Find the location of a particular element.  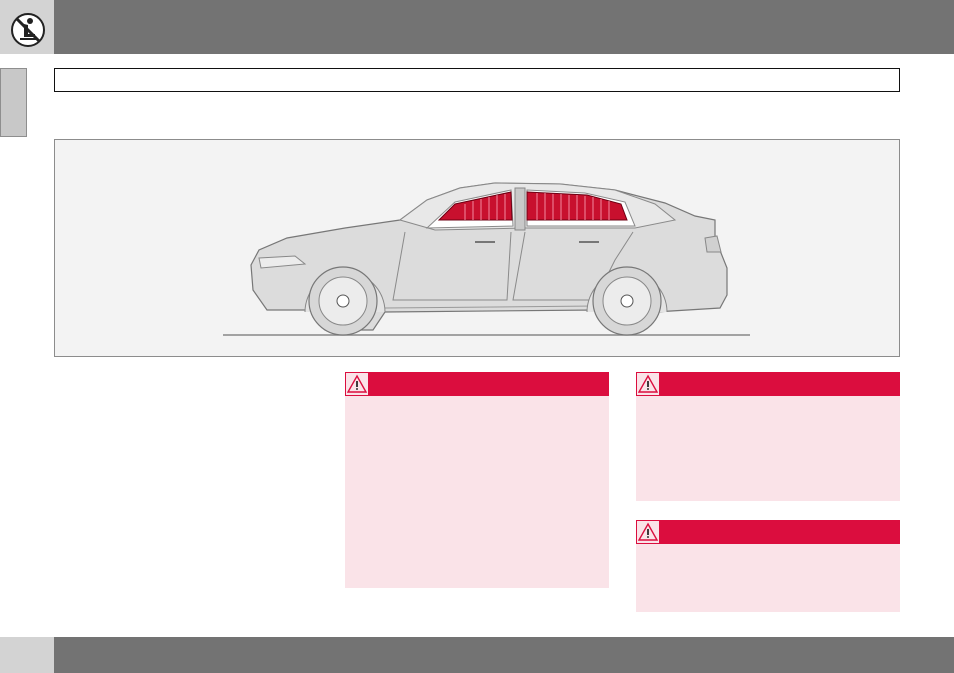

section-icon-box is located at coordinates (27, 27).